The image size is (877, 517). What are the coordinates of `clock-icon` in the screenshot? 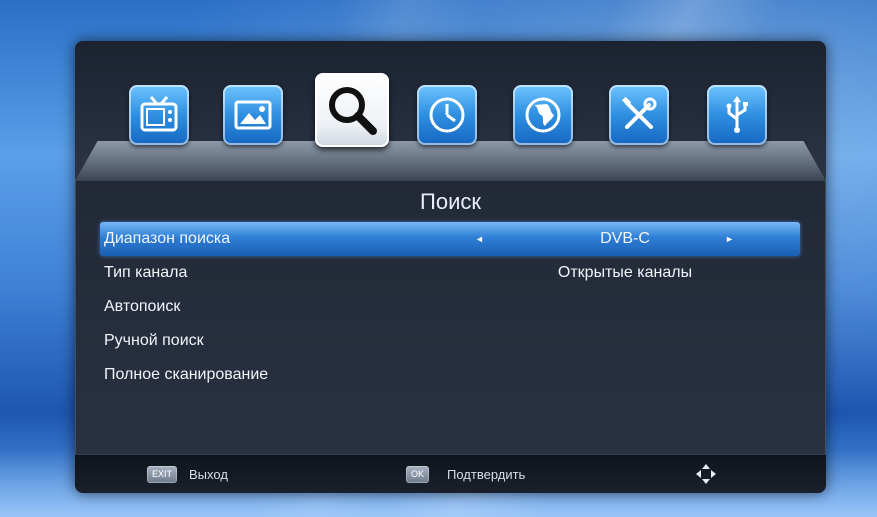 It's located at (447, 115).